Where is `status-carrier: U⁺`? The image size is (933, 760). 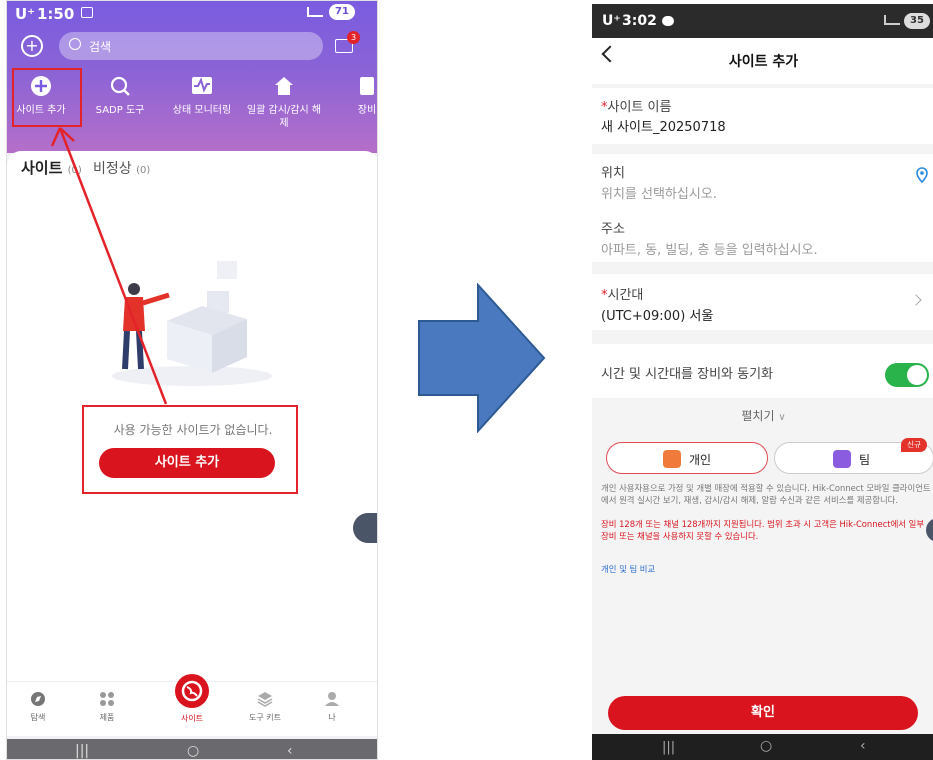 status-carrier: U⁺ is located at coordinates (611, 21).